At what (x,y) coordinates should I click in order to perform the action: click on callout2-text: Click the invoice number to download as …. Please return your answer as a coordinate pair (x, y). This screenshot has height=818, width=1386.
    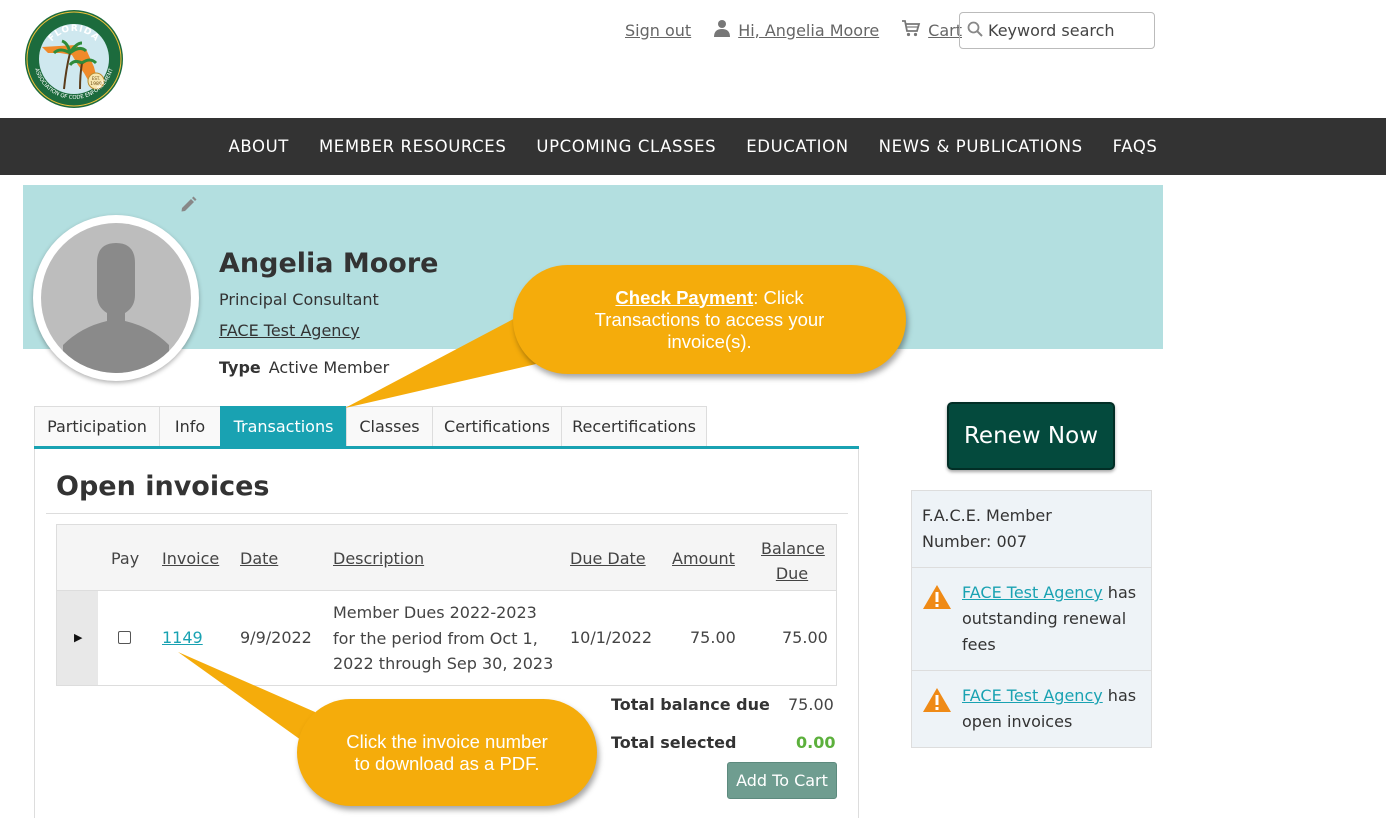
    Looking at the image, I should click on (447, 752).